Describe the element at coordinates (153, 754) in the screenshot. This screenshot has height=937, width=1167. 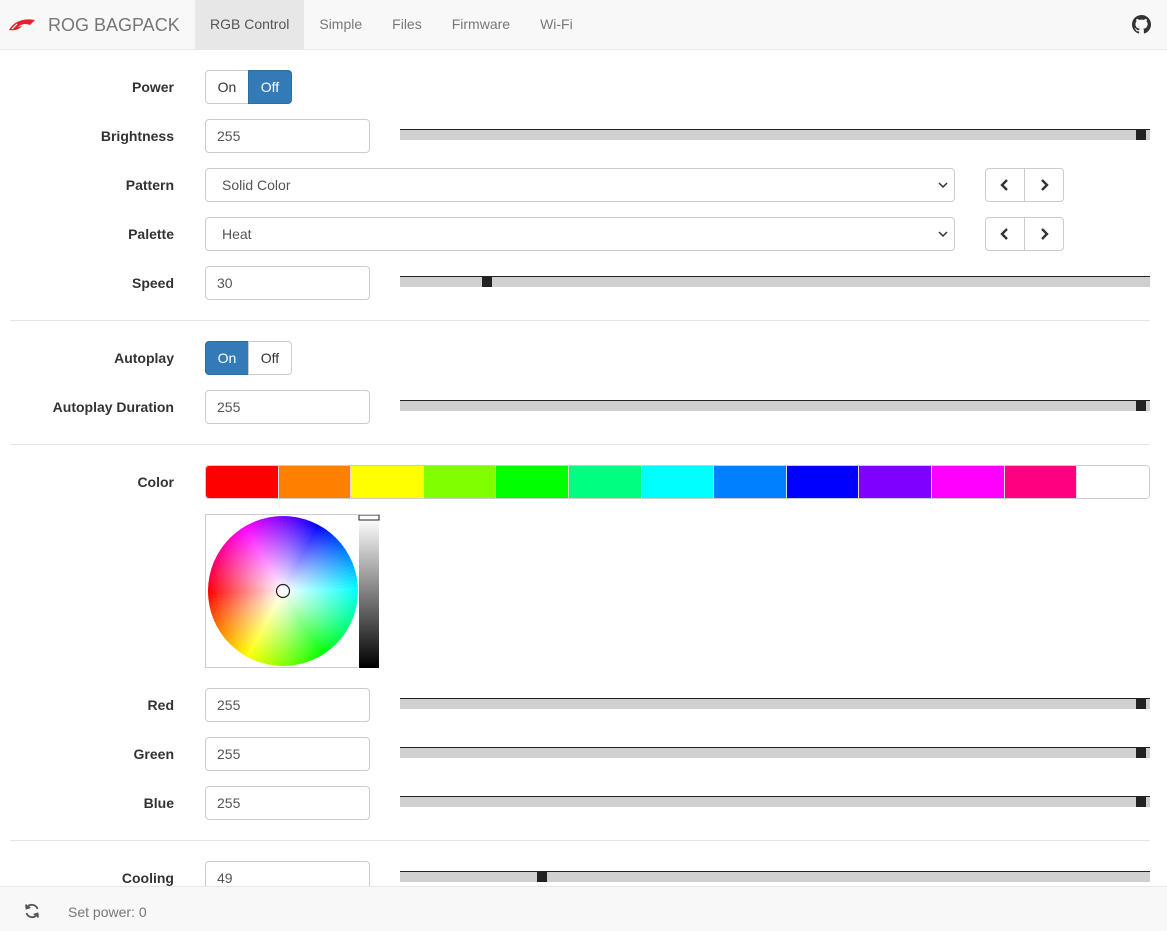
I see `green-label: Green` at that location.